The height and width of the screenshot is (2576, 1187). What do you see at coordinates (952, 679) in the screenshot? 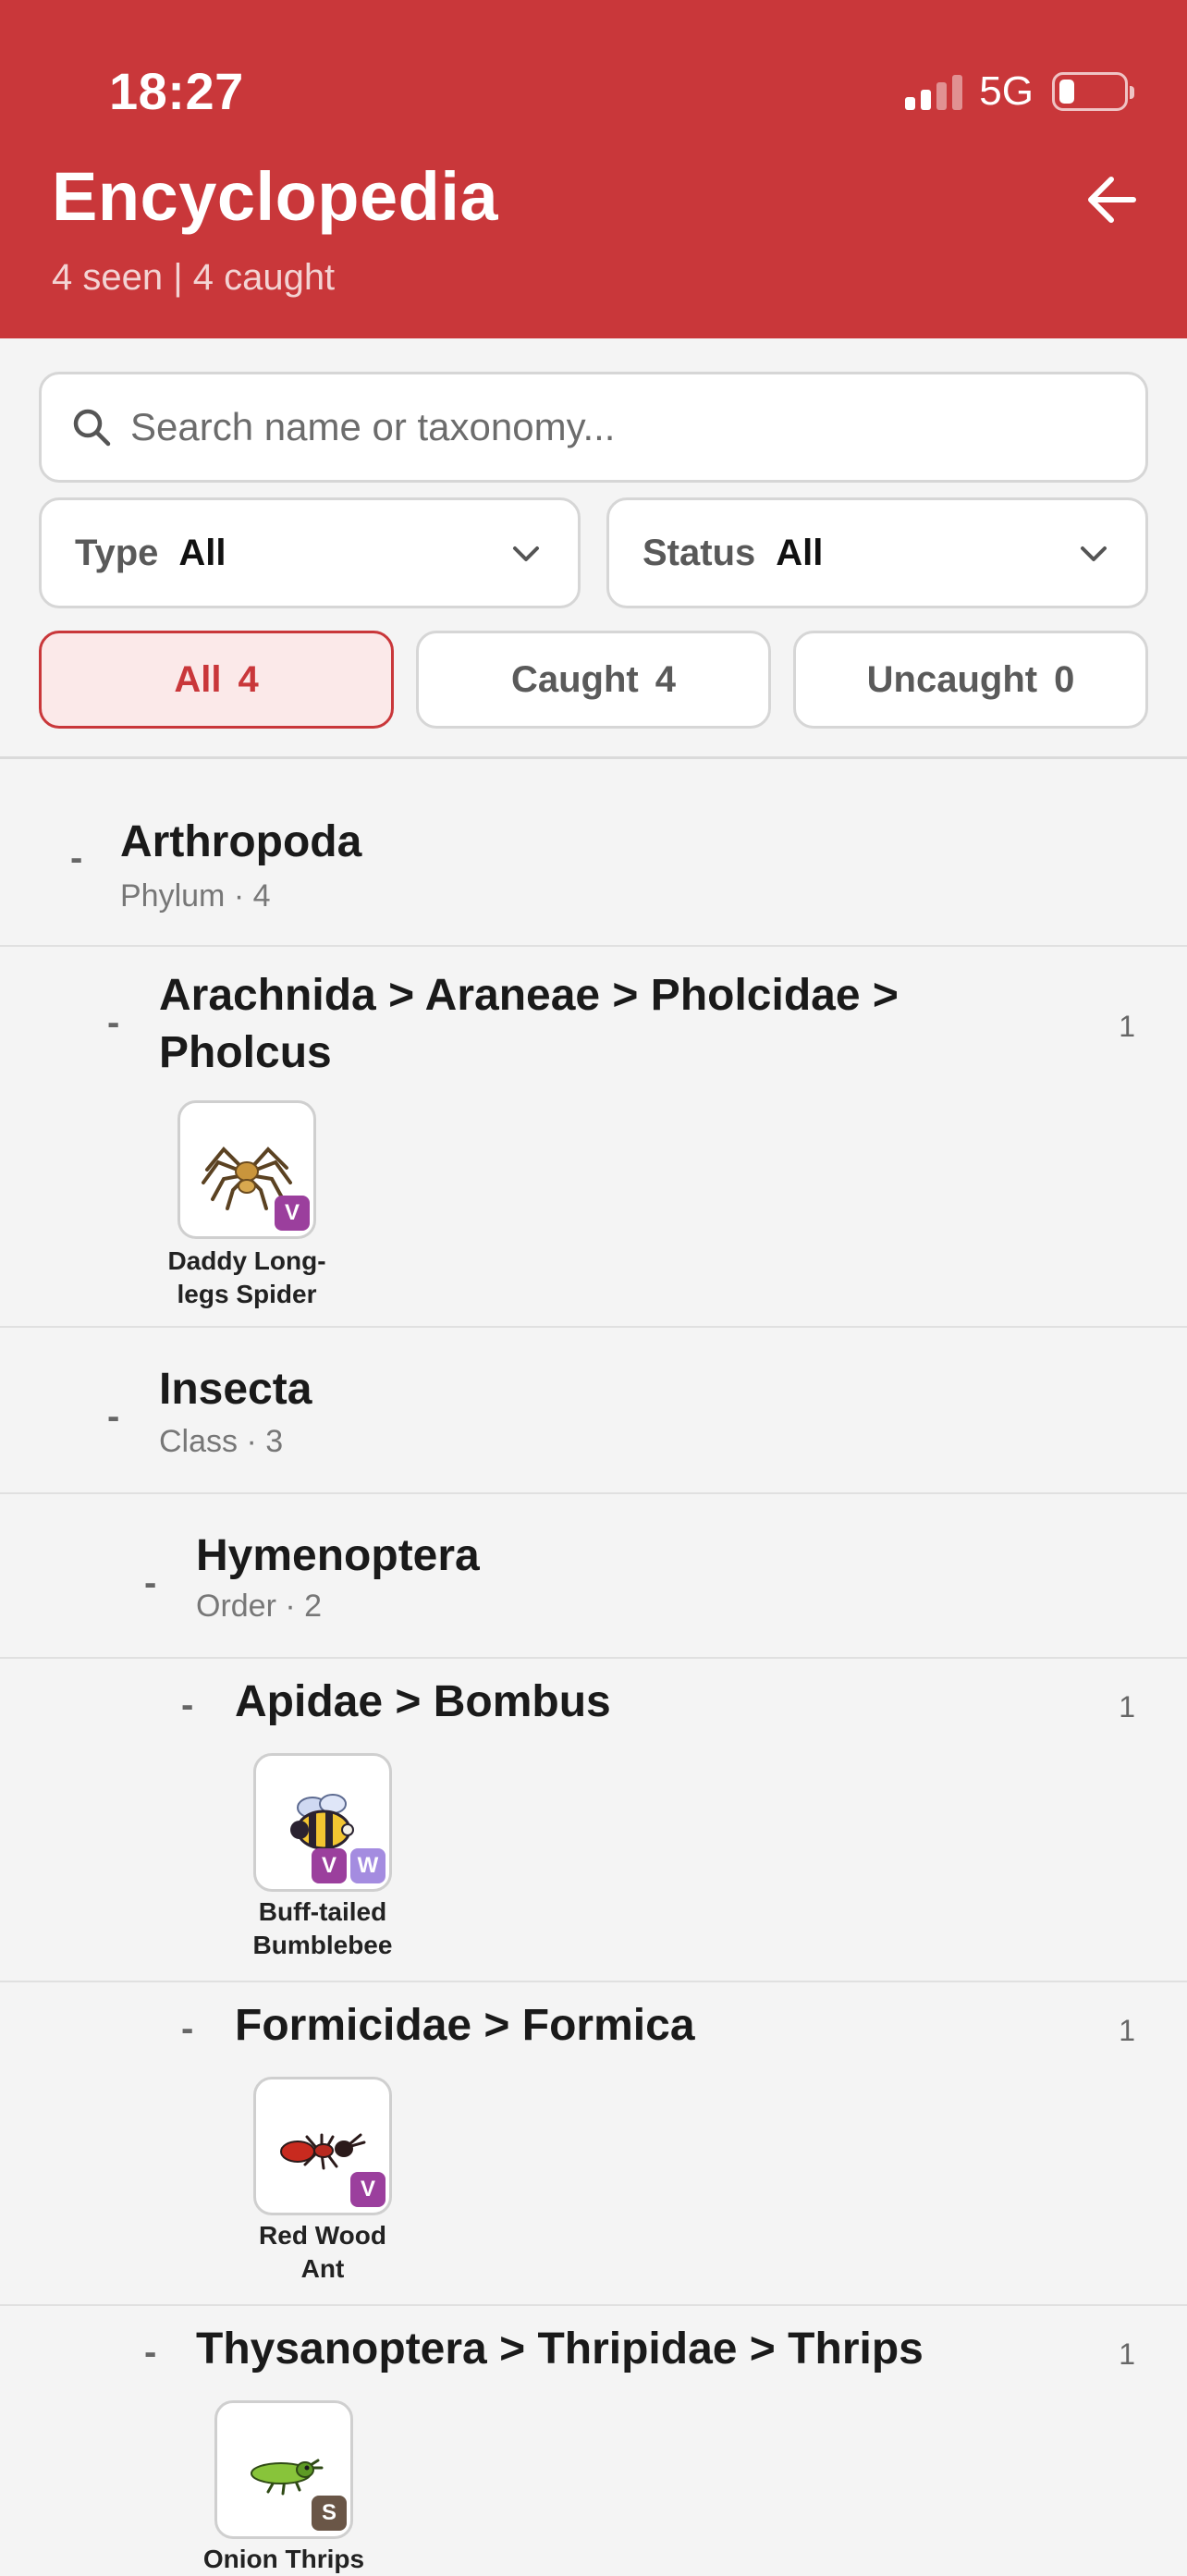
I see `chip-label: Uncaught` at bounding box center [952, 679].